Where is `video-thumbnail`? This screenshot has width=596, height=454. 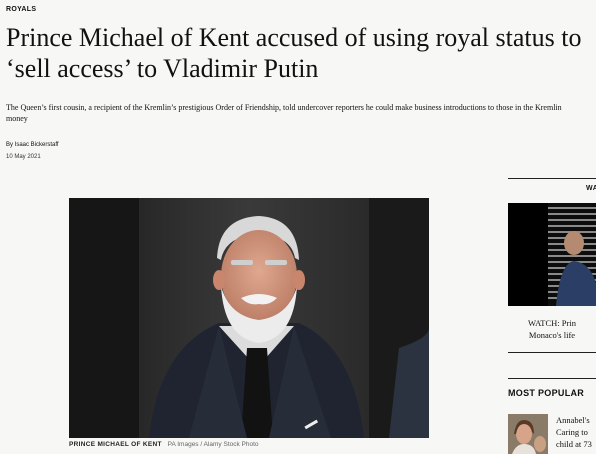
video-thumbnail is located at coordinates (552, 254).